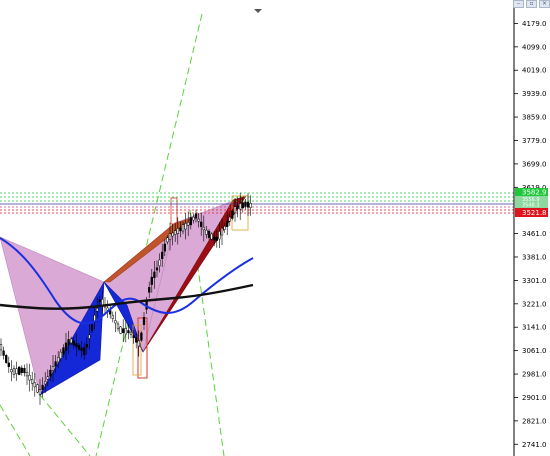 The height and width of the screenshot is (456, 550). Describe the element at coordinates (534, 47) in the screenshot. I see `price-tick-label: 4099.0` at that location.